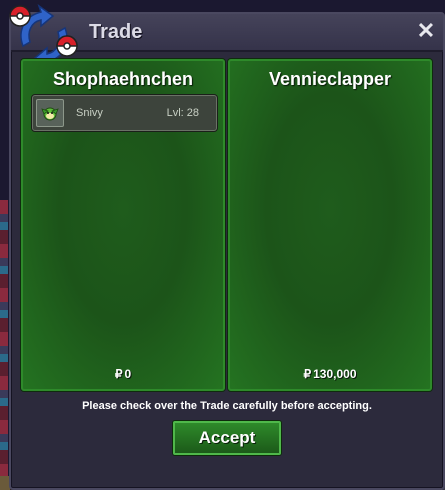 This screenshot has height=490, width=445. I want to click on trade-item-slot: Snivy Lvl: 28, so click(124, 113).